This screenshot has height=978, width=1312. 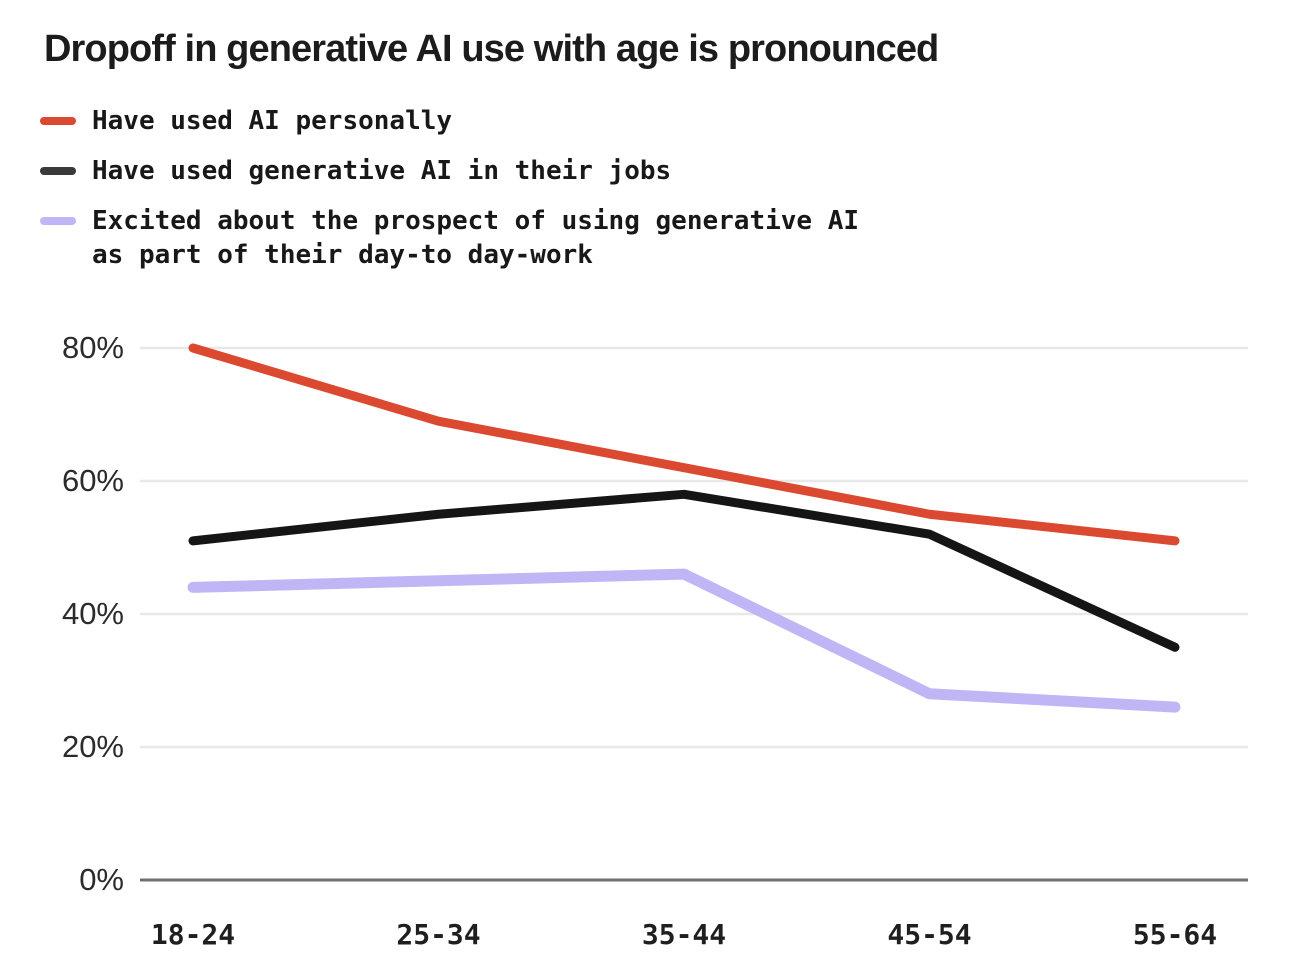 What do you see at coordinates (92, 480) in the screenshot?
I see `y-axis-tick-label: 60%` at bounding box center [92, 480].